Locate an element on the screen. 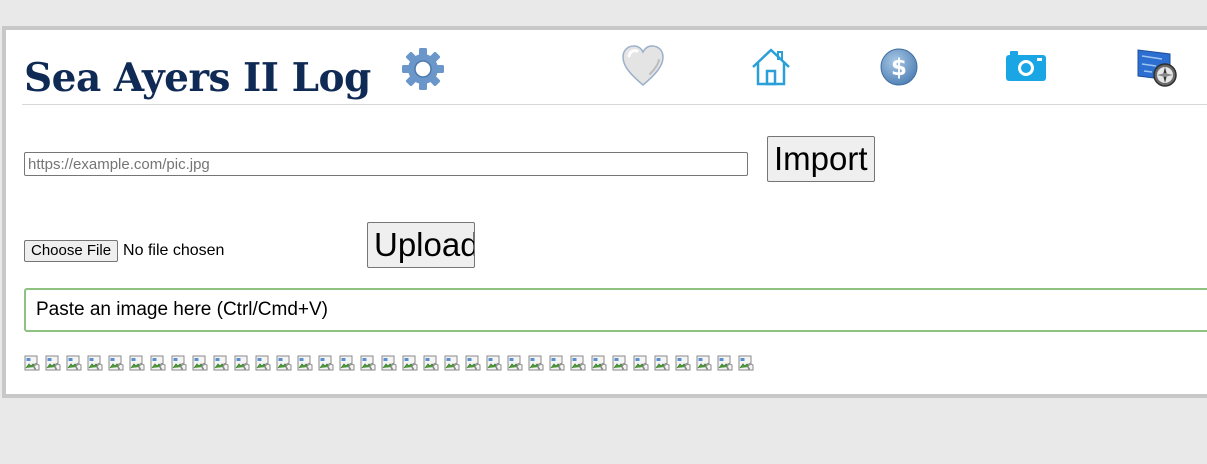 This screenshot has height=464, width=1207. heart-icon is located at coordinates (643, 67).